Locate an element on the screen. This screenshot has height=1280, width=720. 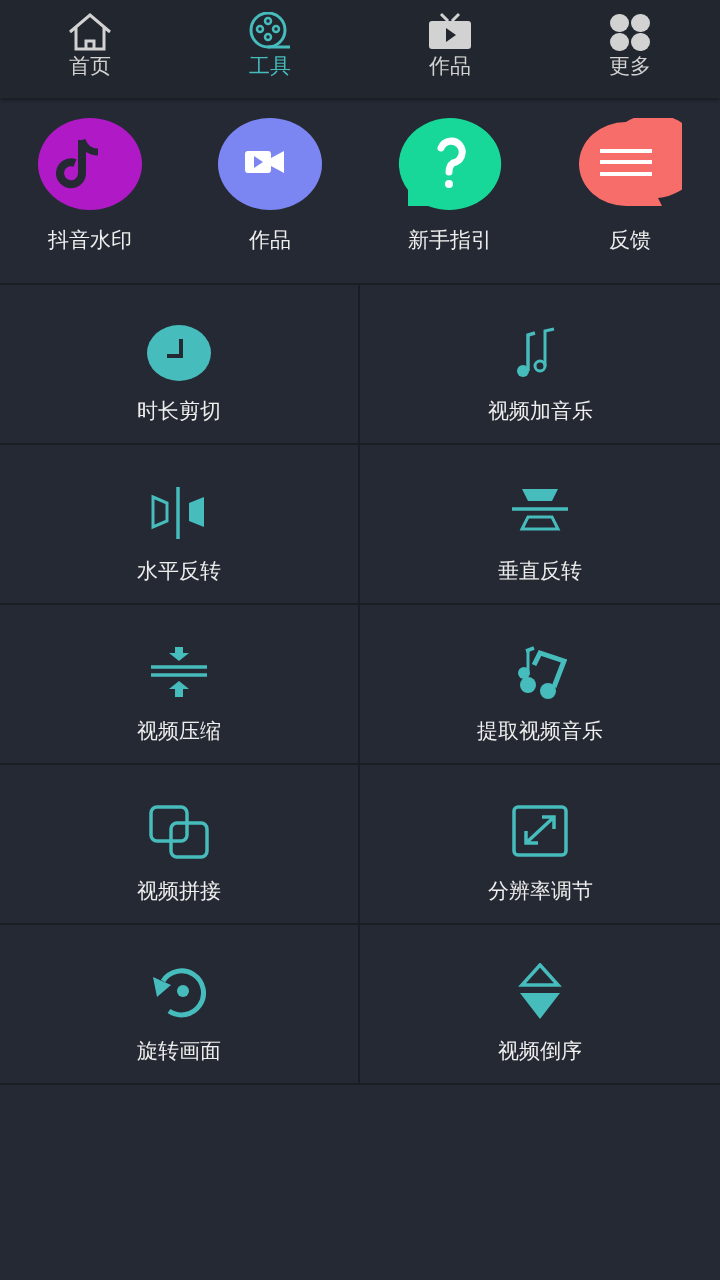
film-reel-icon is located at coordinates (270, 32).